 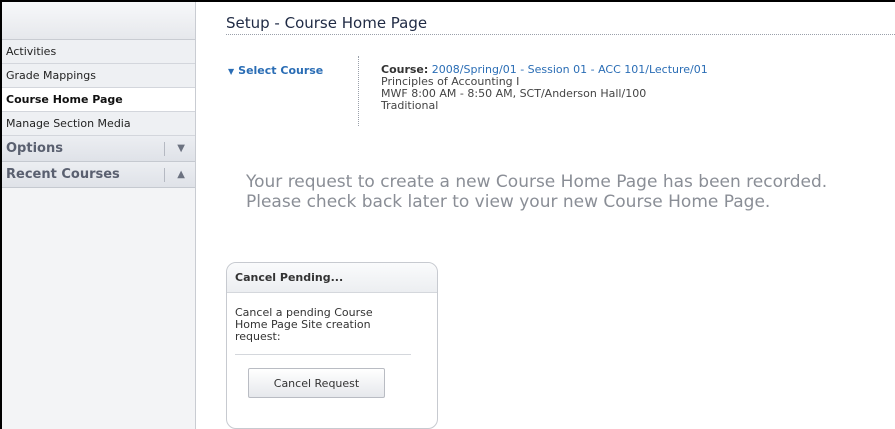 I want to click on select-course-label: Select Course, so click(x=281, y=70).